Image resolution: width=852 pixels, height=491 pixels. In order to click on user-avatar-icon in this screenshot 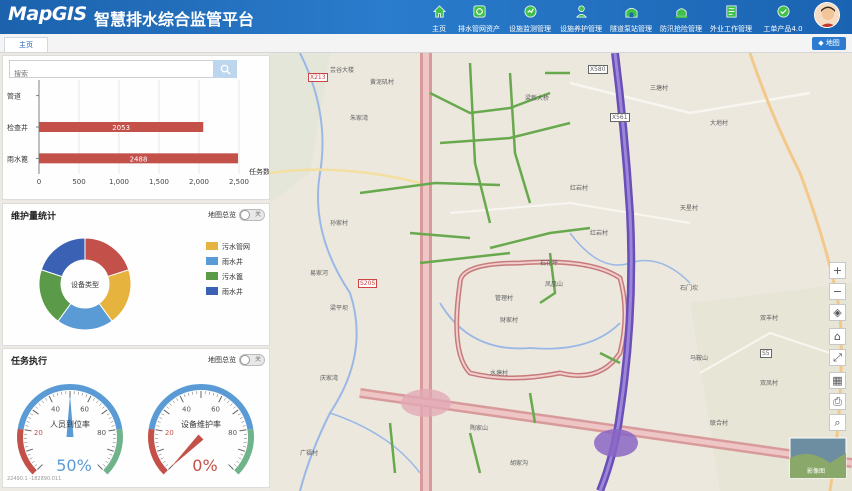, I will do `click(827, 15)`.